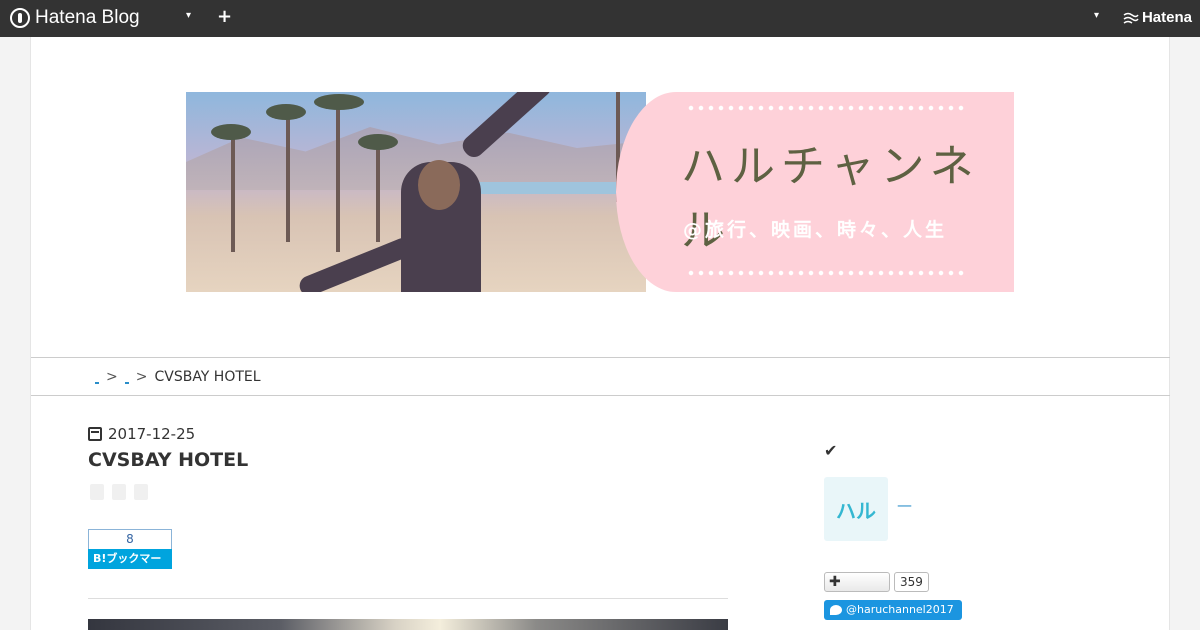 The height and width of the screenshot is (630, 1200). I want to click on breadcrumb: > > CVSBAY HOTEL, so click(600, 376).